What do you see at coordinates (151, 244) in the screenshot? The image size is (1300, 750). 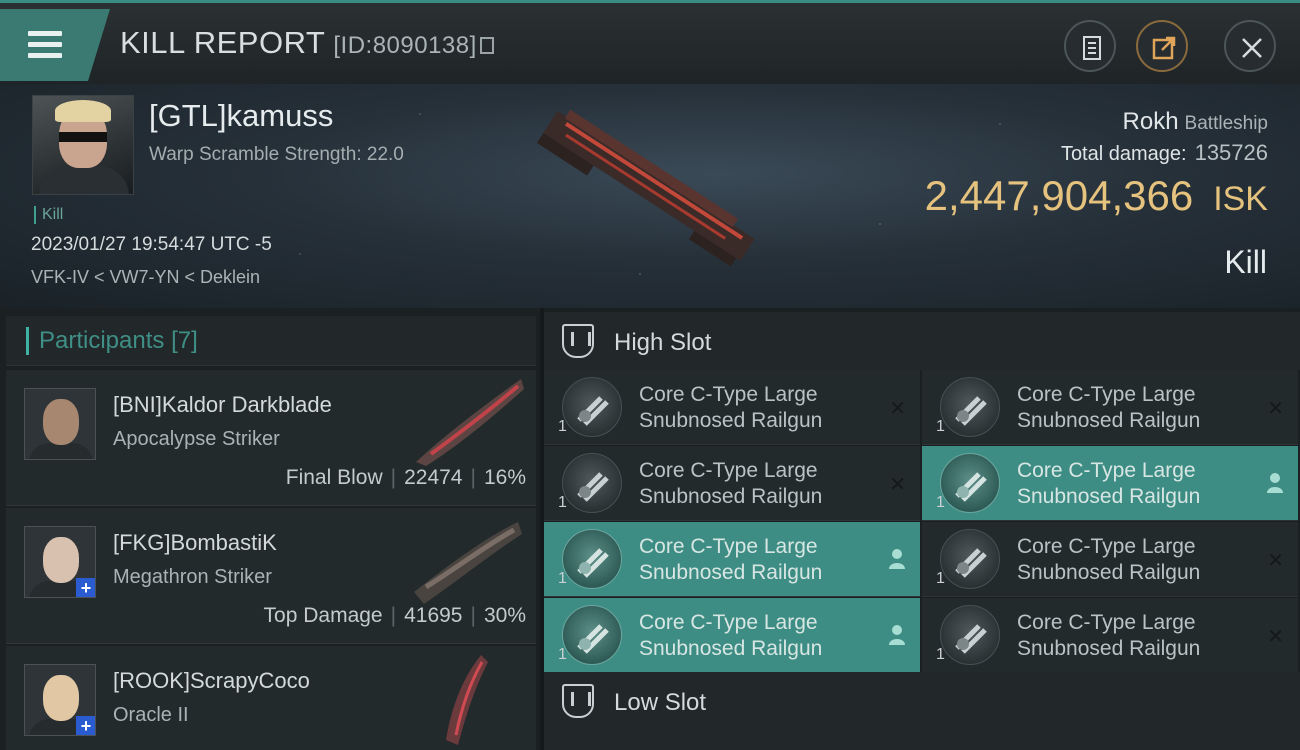 I see `kill-datetime: 2023/01/27 19:54:47 UTC -5` at bounding box center [151, 244].